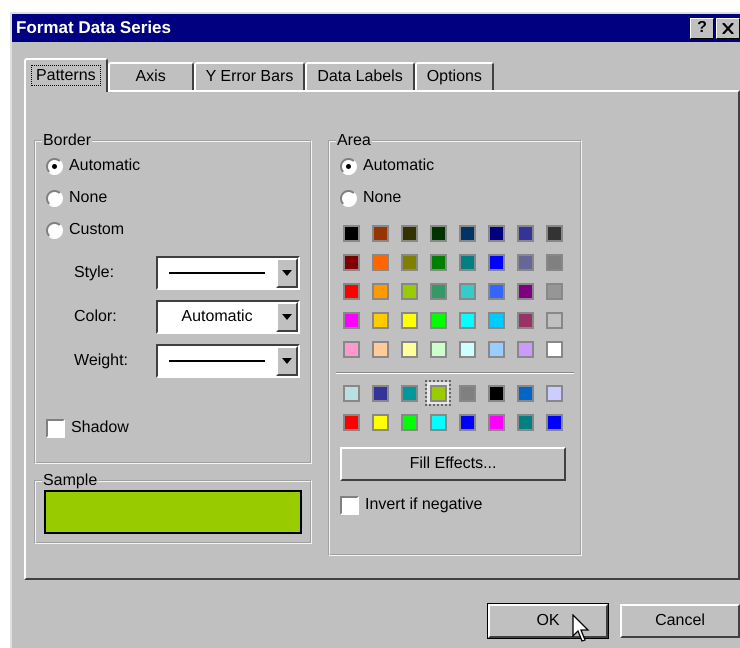  I want to click on field-label: Style:, so click(95, 273).